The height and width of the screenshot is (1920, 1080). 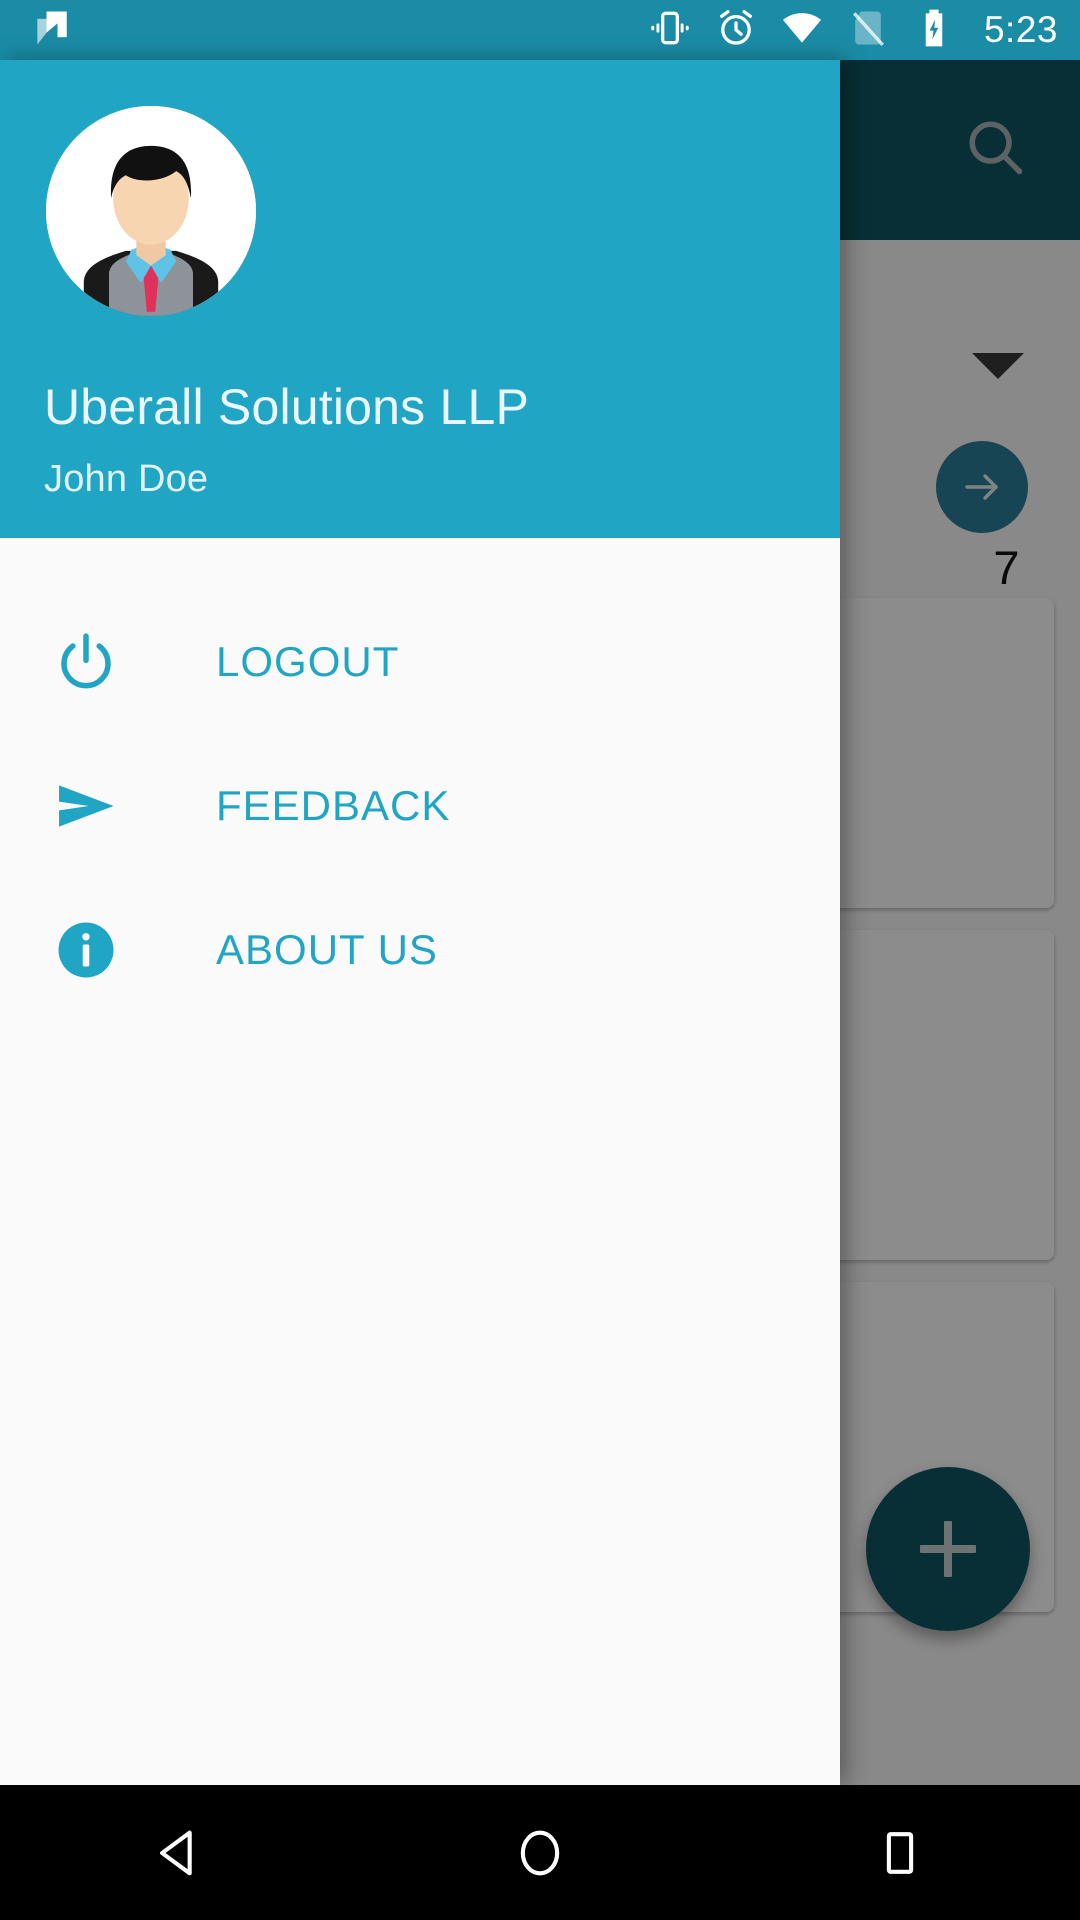 I want to click on status-bar-right: 5:23, so click(x=853, y=30).